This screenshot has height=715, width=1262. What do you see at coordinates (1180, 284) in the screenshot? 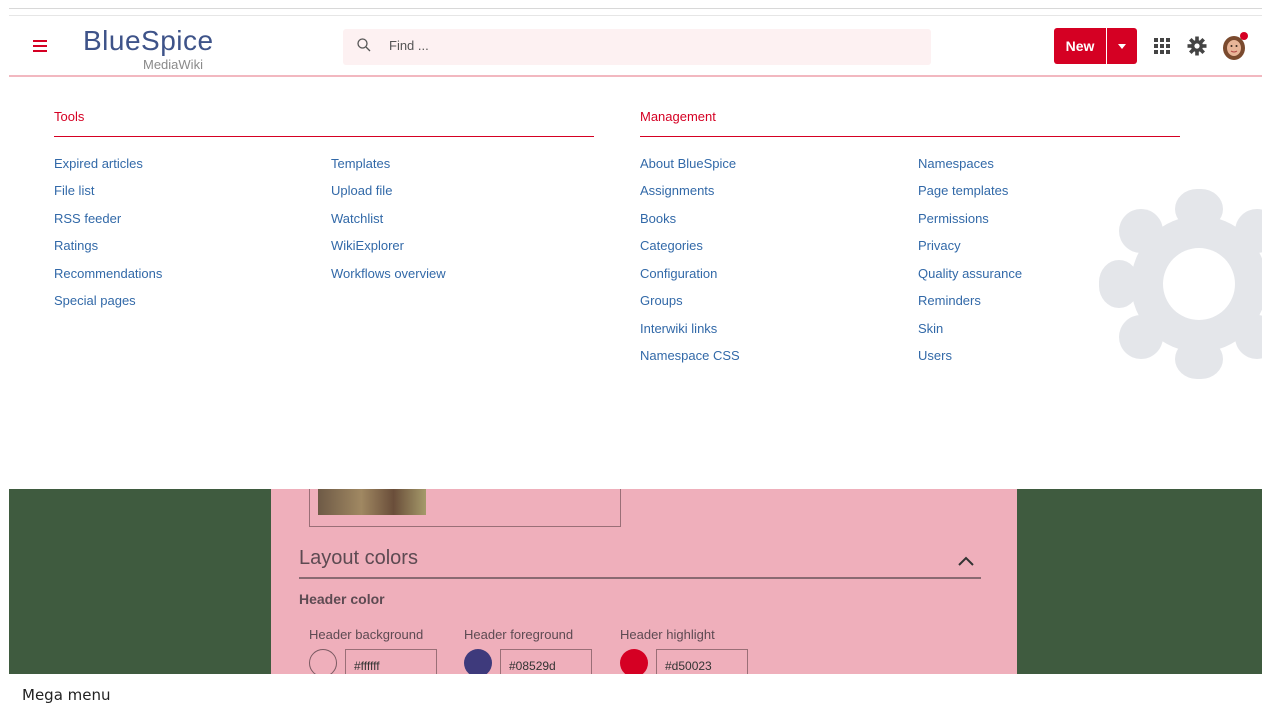
I see `background-gear-icon` at bounding box center [1180, 284].